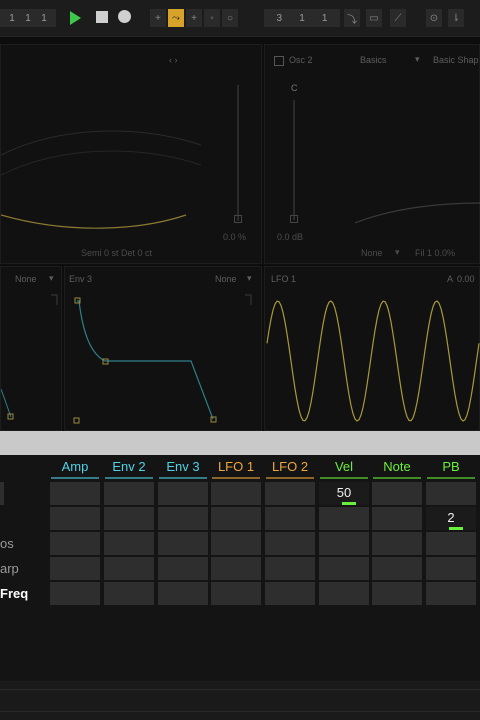 This screenshot has height=720, width=480. I want to click on env2-panel: None ▾, so click(31, 348).